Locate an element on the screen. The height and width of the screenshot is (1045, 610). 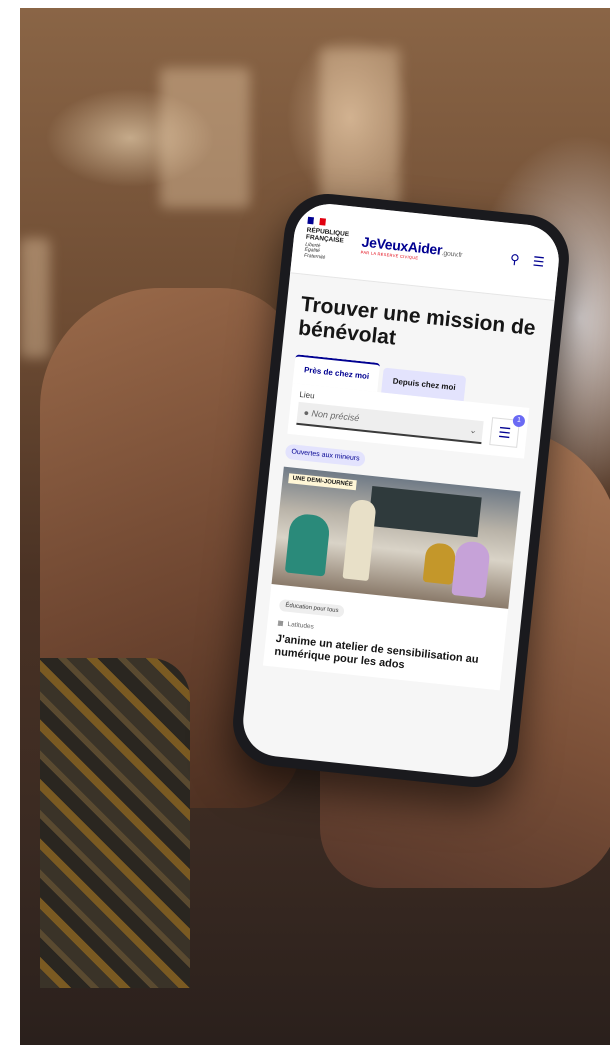
filter-count-badge: 1 is located at coordinates (519, 421).